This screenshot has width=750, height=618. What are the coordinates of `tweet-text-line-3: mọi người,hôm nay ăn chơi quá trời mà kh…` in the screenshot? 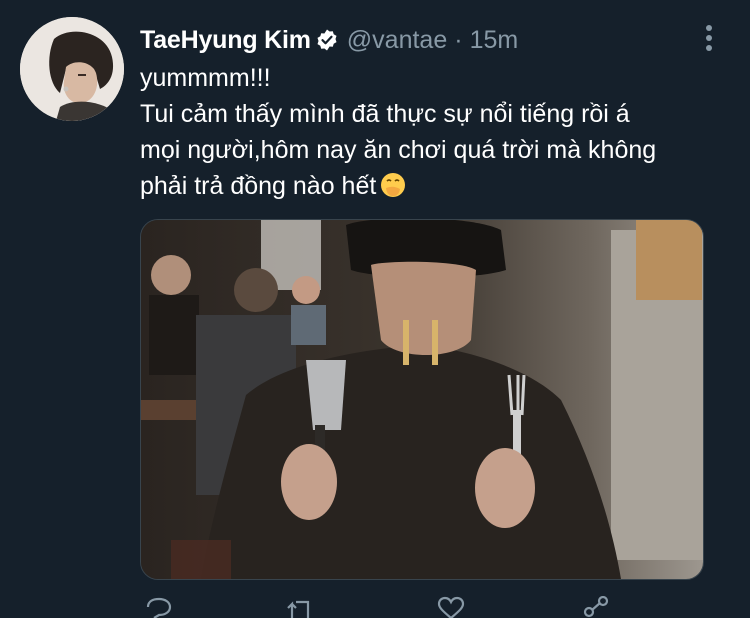 It's located at (398, 150).